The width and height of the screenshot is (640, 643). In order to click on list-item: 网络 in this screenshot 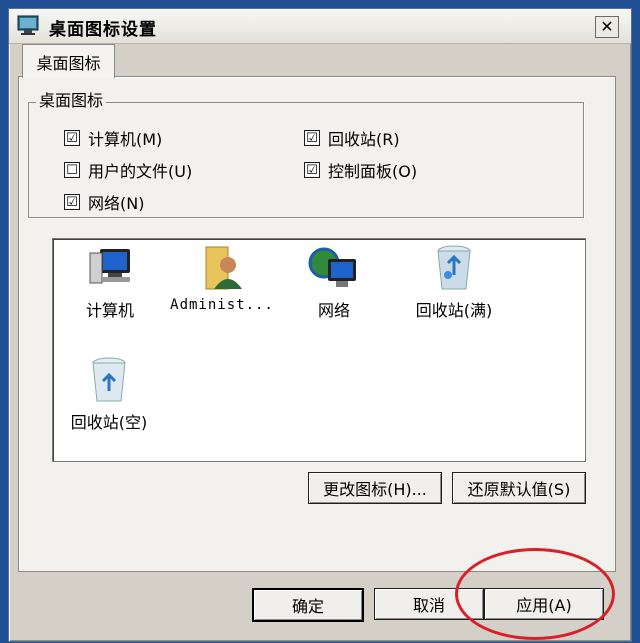, I will do `click(334, 283)`.